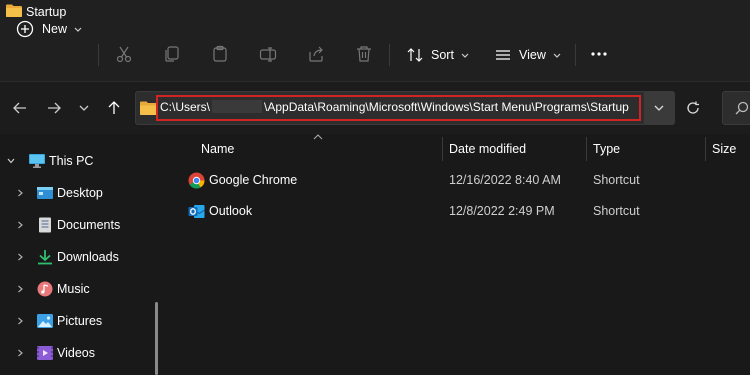  I want to click on navigation-scrollbar, so click(156, 338).